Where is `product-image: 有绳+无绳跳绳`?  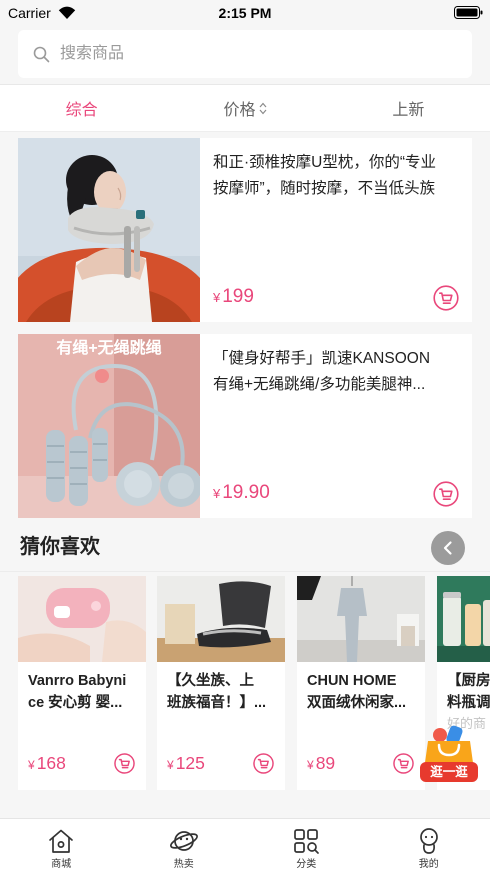 product-image: 有绳+无绳跳绳 is located at coordinates (109, 426).